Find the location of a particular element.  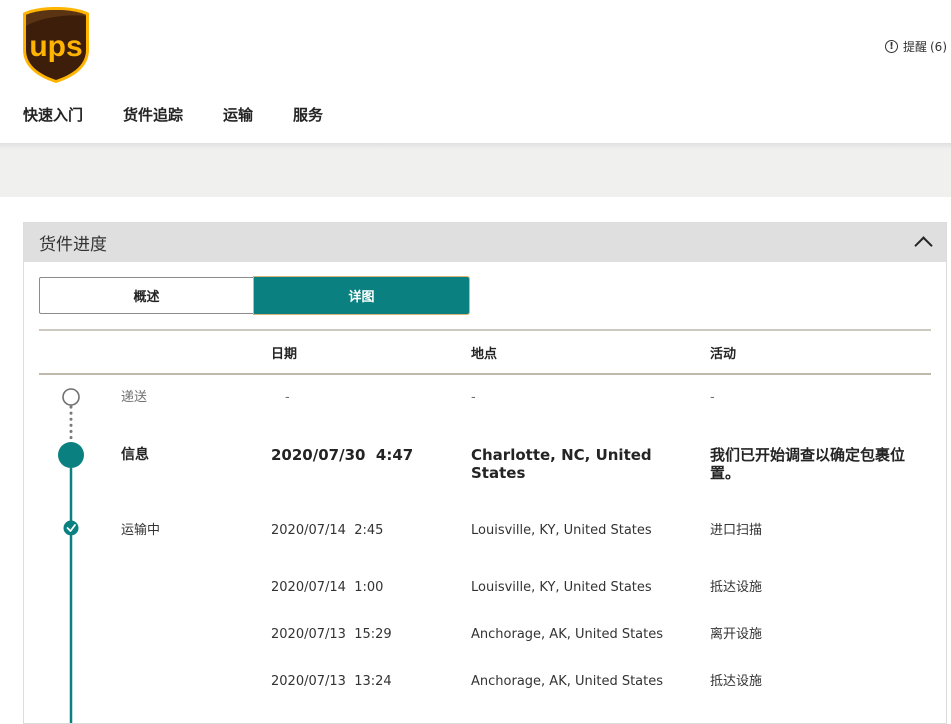

milestone-location: Charlotte, NC, United States is located at coordinates (561, 464).